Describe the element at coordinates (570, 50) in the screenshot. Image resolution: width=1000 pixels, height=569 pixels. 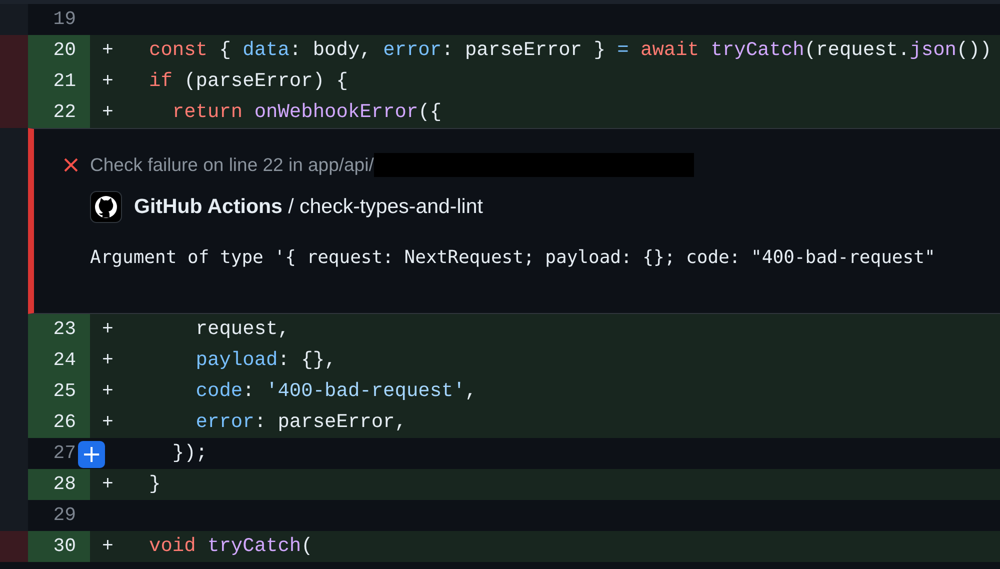
I see `code-line: const { data: body, error: parseError } = await tryCatch(request.json())` at that location.